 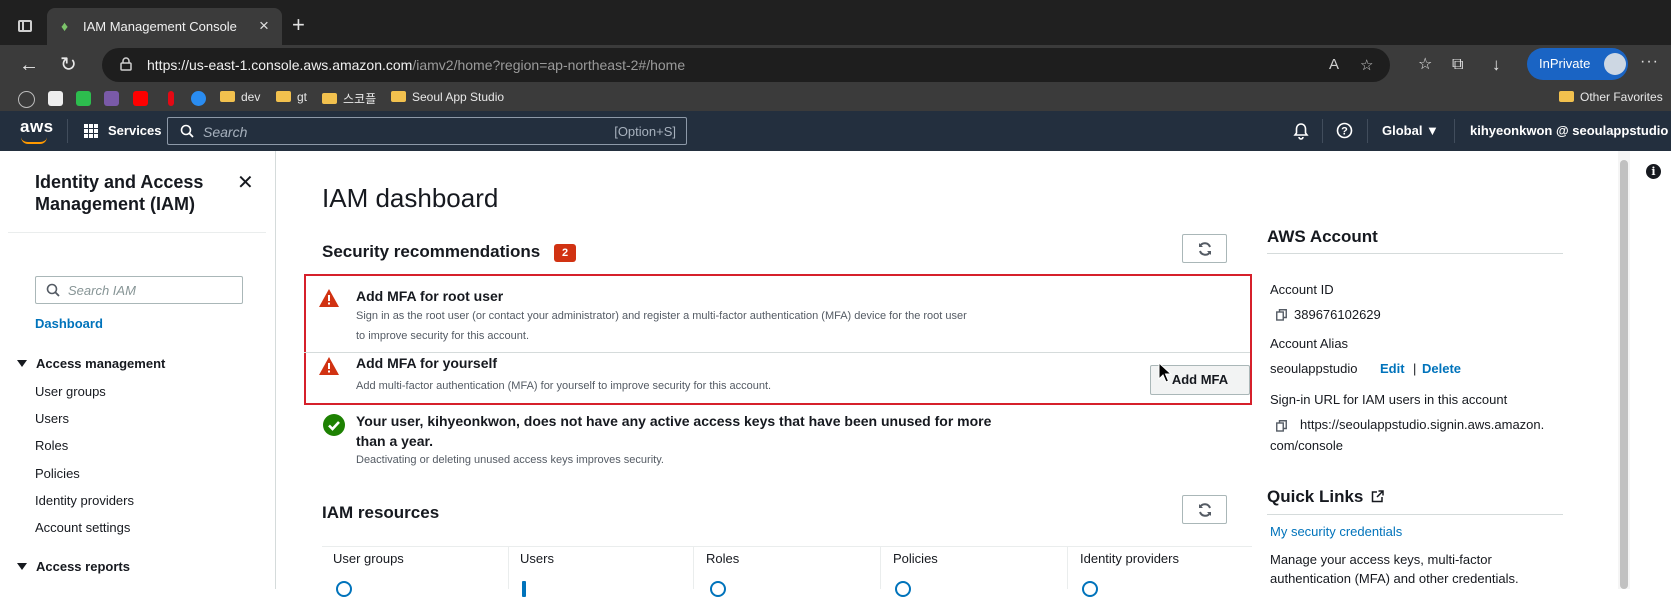 I want to click on sidebar-item-users: Users, so click(x=52, y=418).